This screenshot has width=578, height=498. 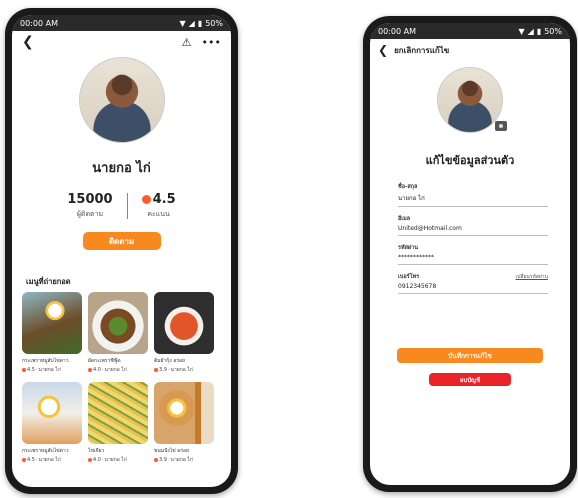 I want to click on name-label: ชื่อ-สกุล, so click(x=408, y=187).